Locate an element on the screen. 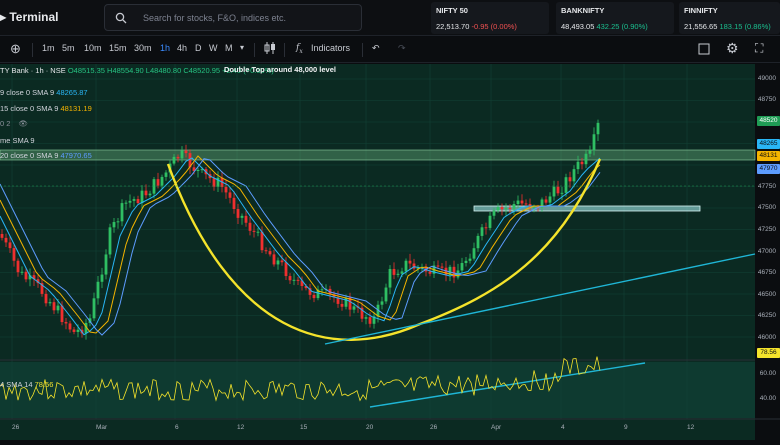  undo-icon: ↶ is located at coordinates (376, 48).